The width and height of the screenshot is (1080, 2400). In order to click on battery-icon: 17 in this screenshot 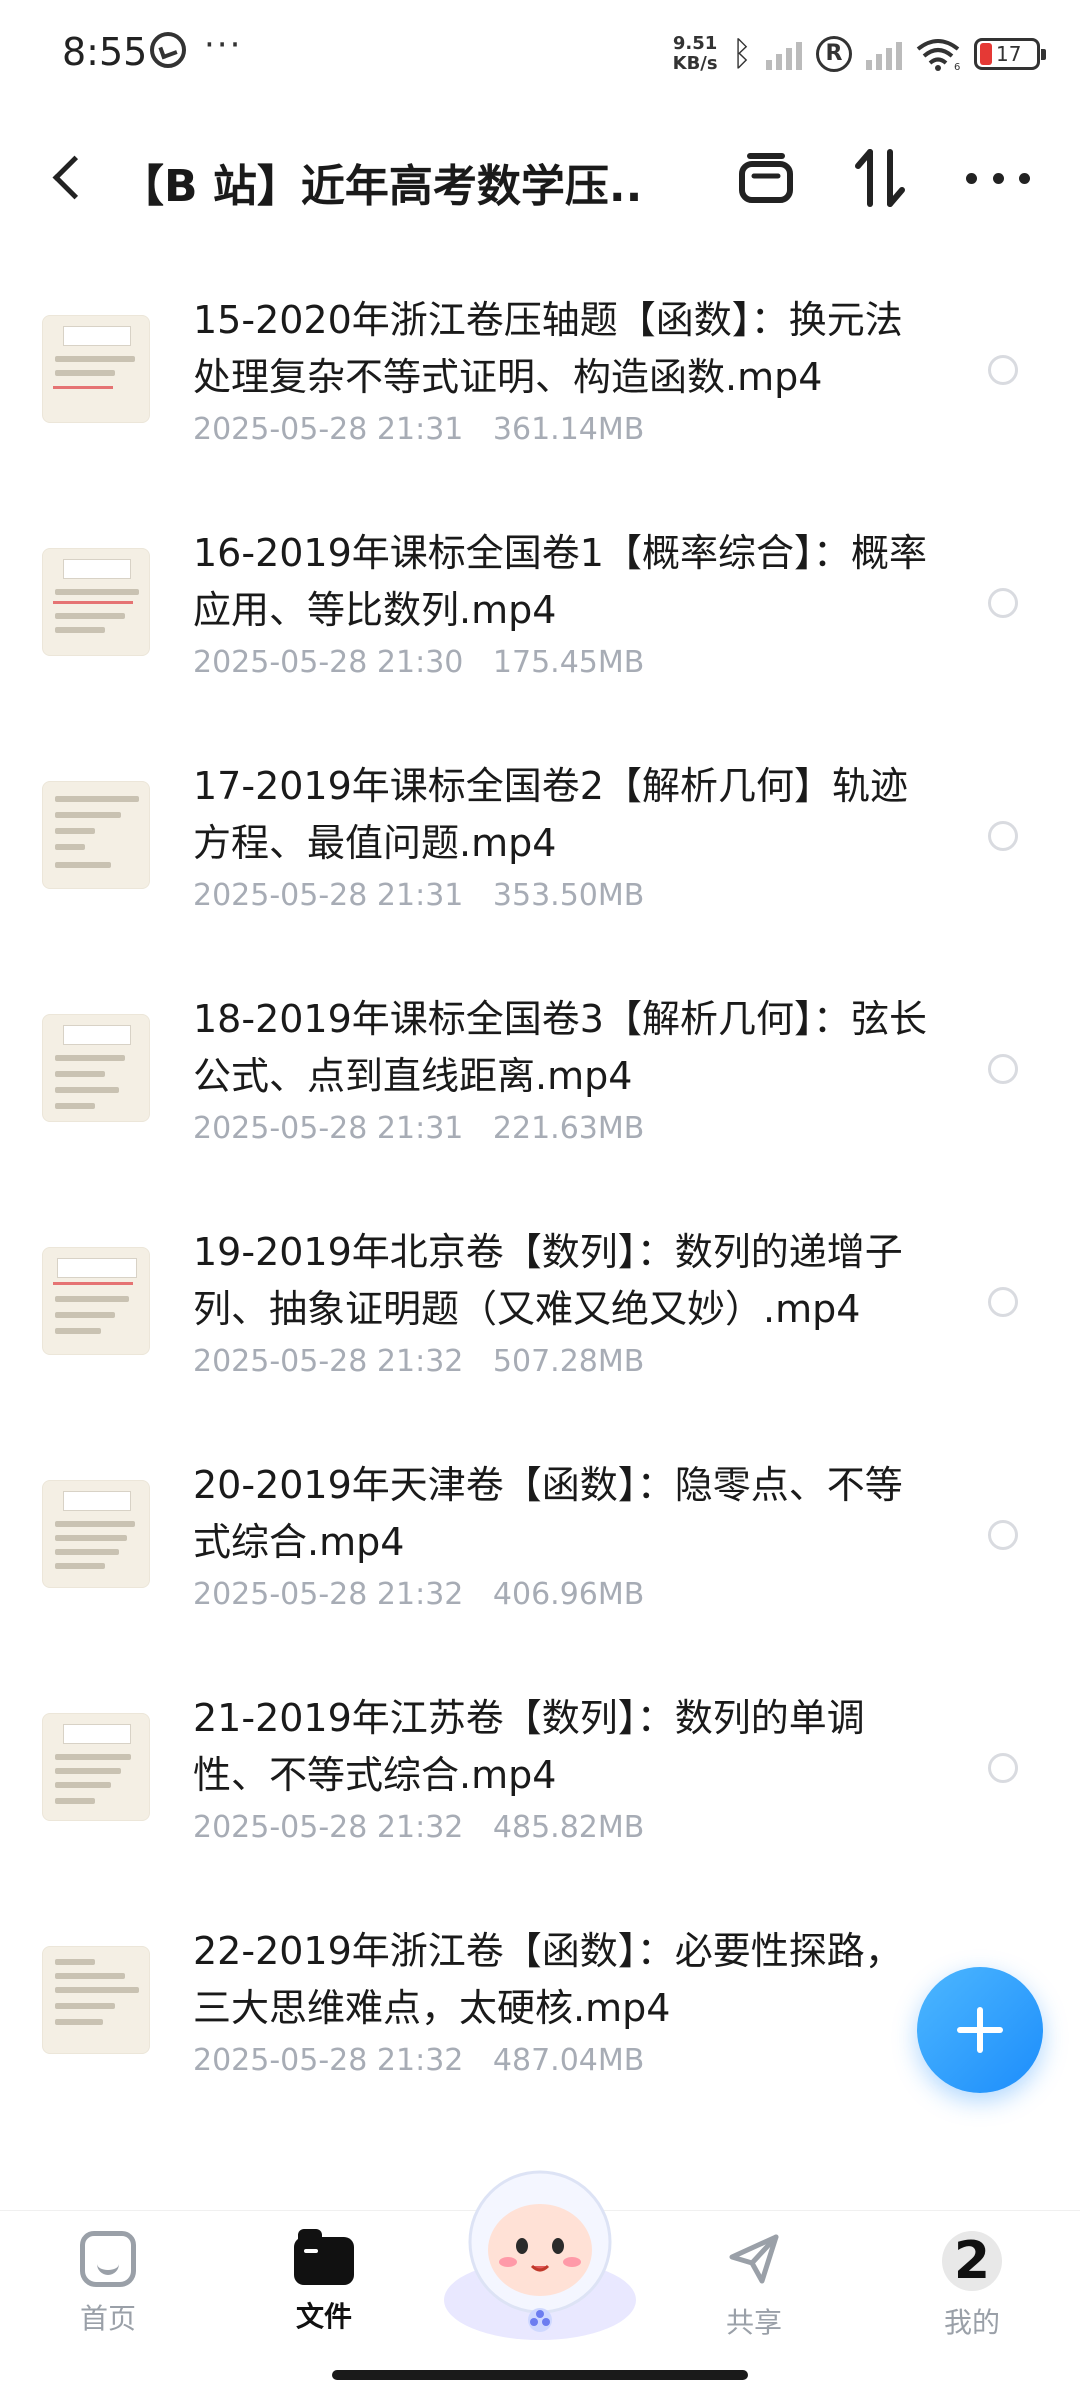, I will do `click(1010, 54)`.